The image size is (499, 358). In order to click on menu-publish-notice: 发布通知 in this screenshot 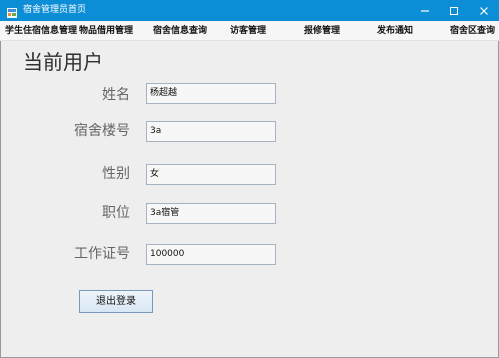, I will do `click(395, 31)`.